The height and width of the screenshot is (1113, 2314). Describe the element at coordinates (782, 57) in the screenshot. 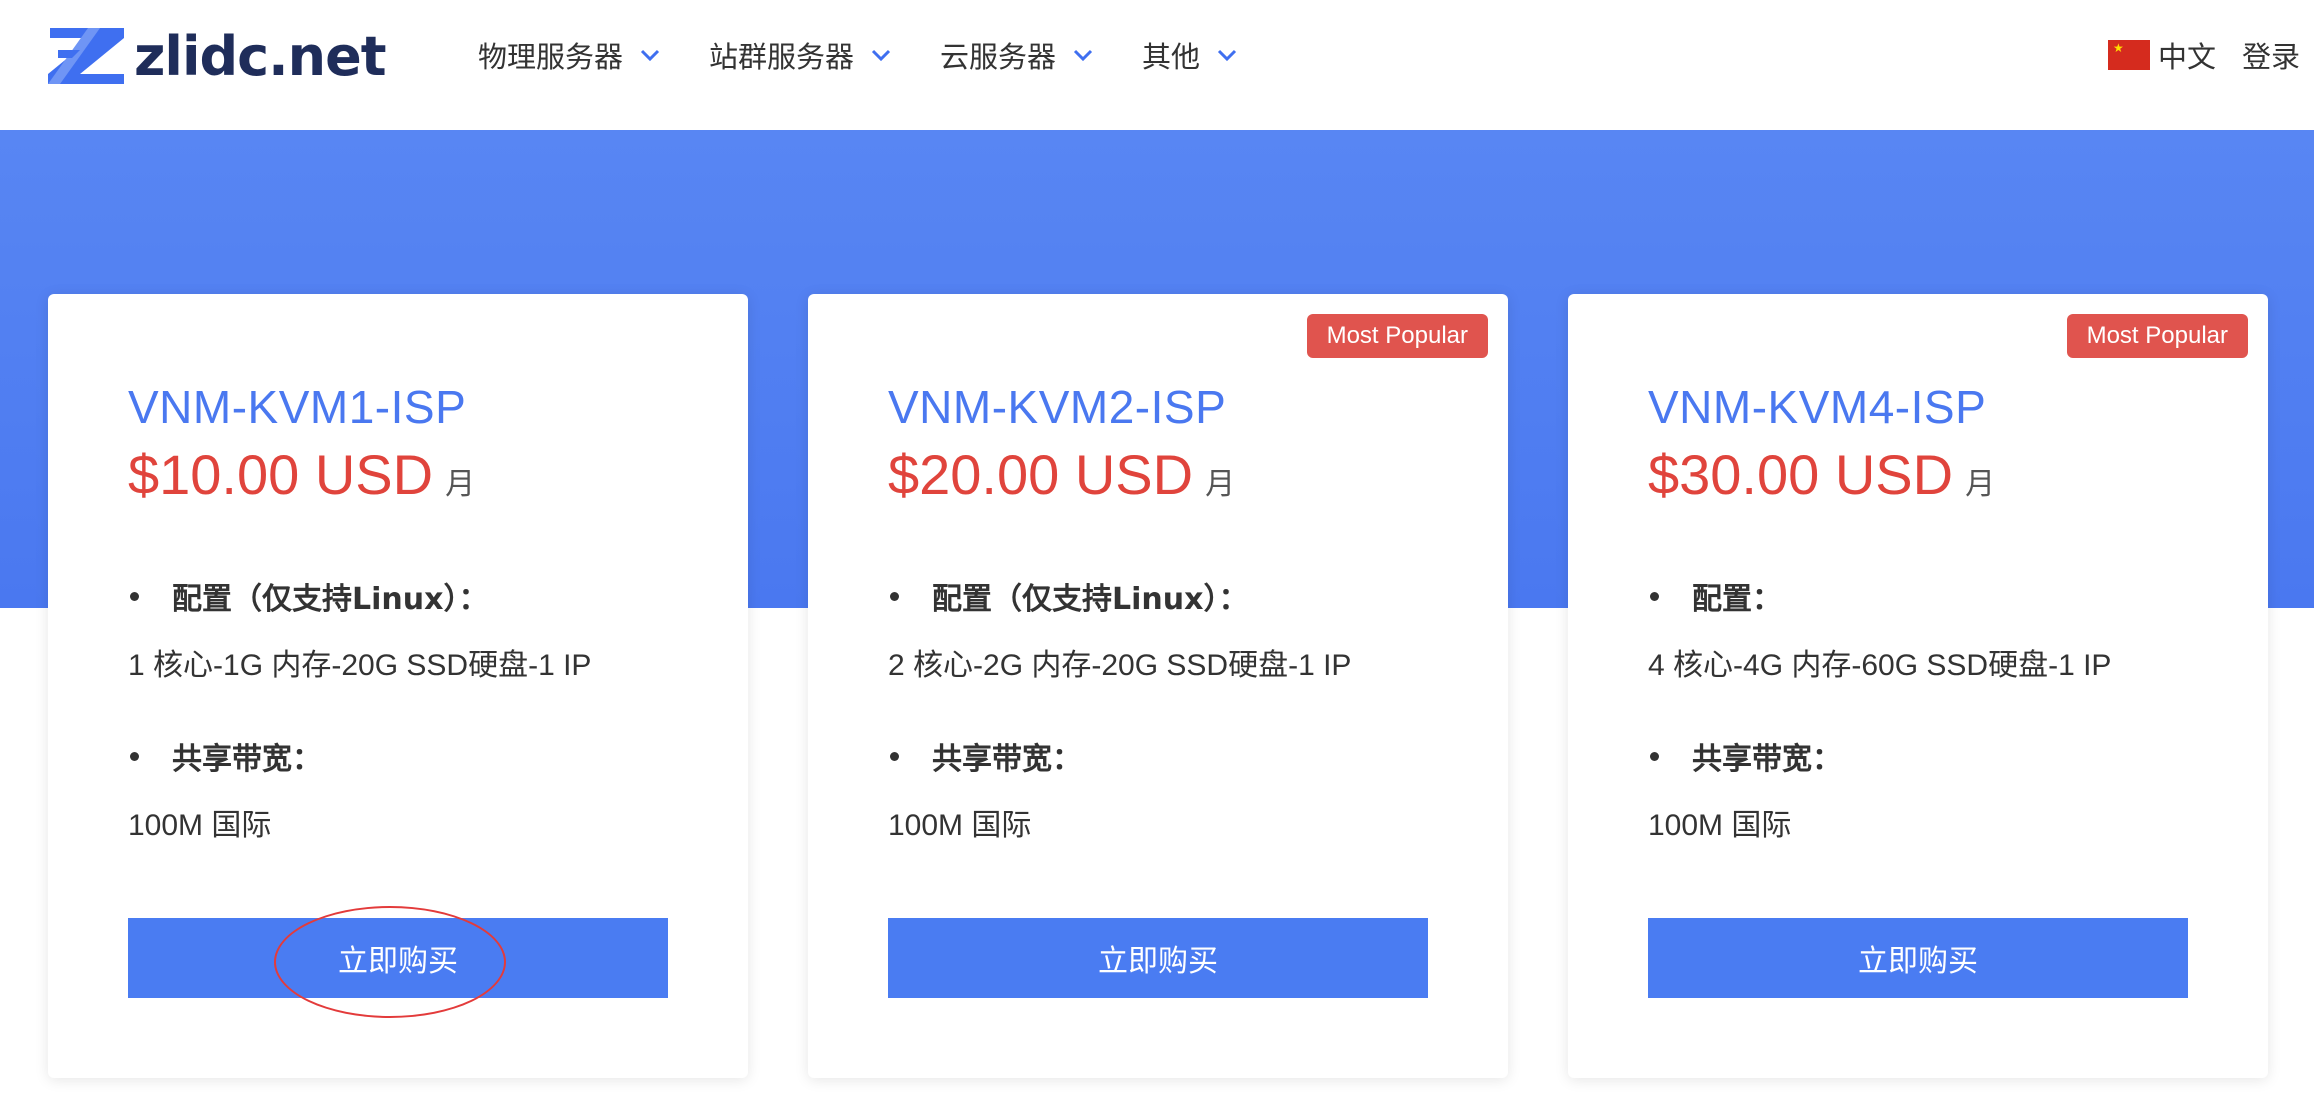

I see `menu-item-label: 站群服务器` at that location.